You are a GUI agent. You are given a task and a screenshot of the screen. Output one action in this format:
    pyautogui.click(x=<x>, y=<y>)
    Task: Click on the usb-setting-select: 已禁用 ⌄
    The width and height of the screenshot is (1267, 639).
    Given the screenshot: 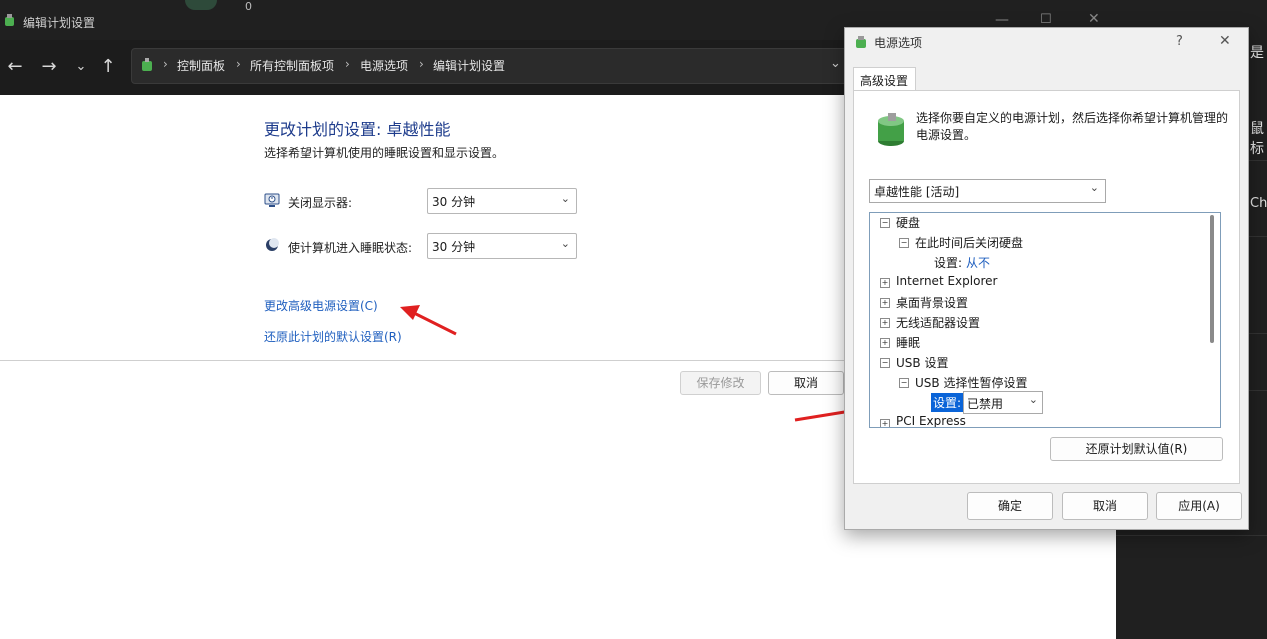 What is the action you would take?
    pyautogui.click(x=1003, y=402)
    